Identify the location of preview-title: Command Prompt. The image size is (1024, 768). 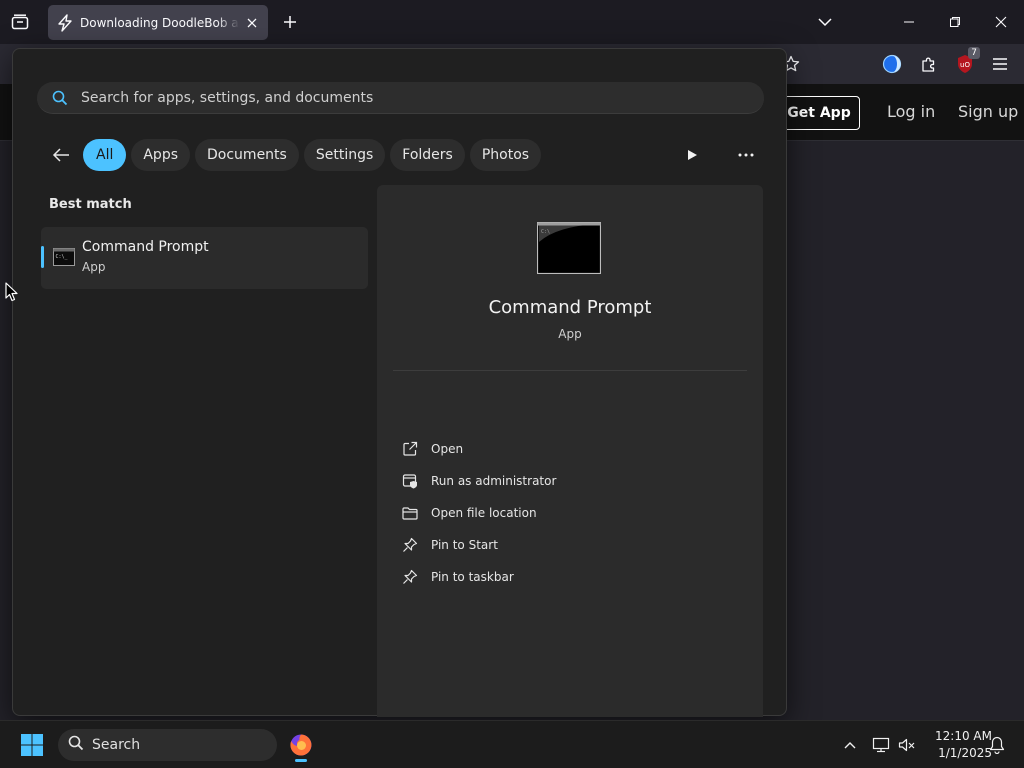
(570, 307).